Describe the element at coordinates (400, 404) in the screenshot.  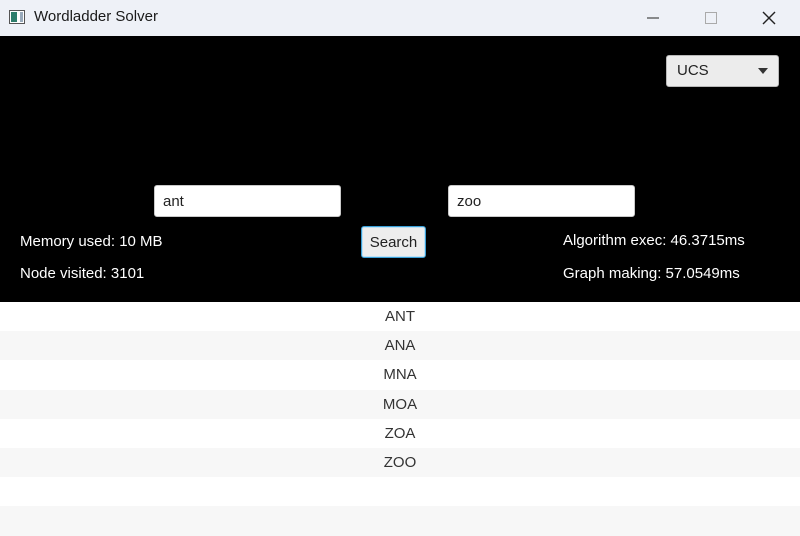
I see `list-item: MOA` at that location.